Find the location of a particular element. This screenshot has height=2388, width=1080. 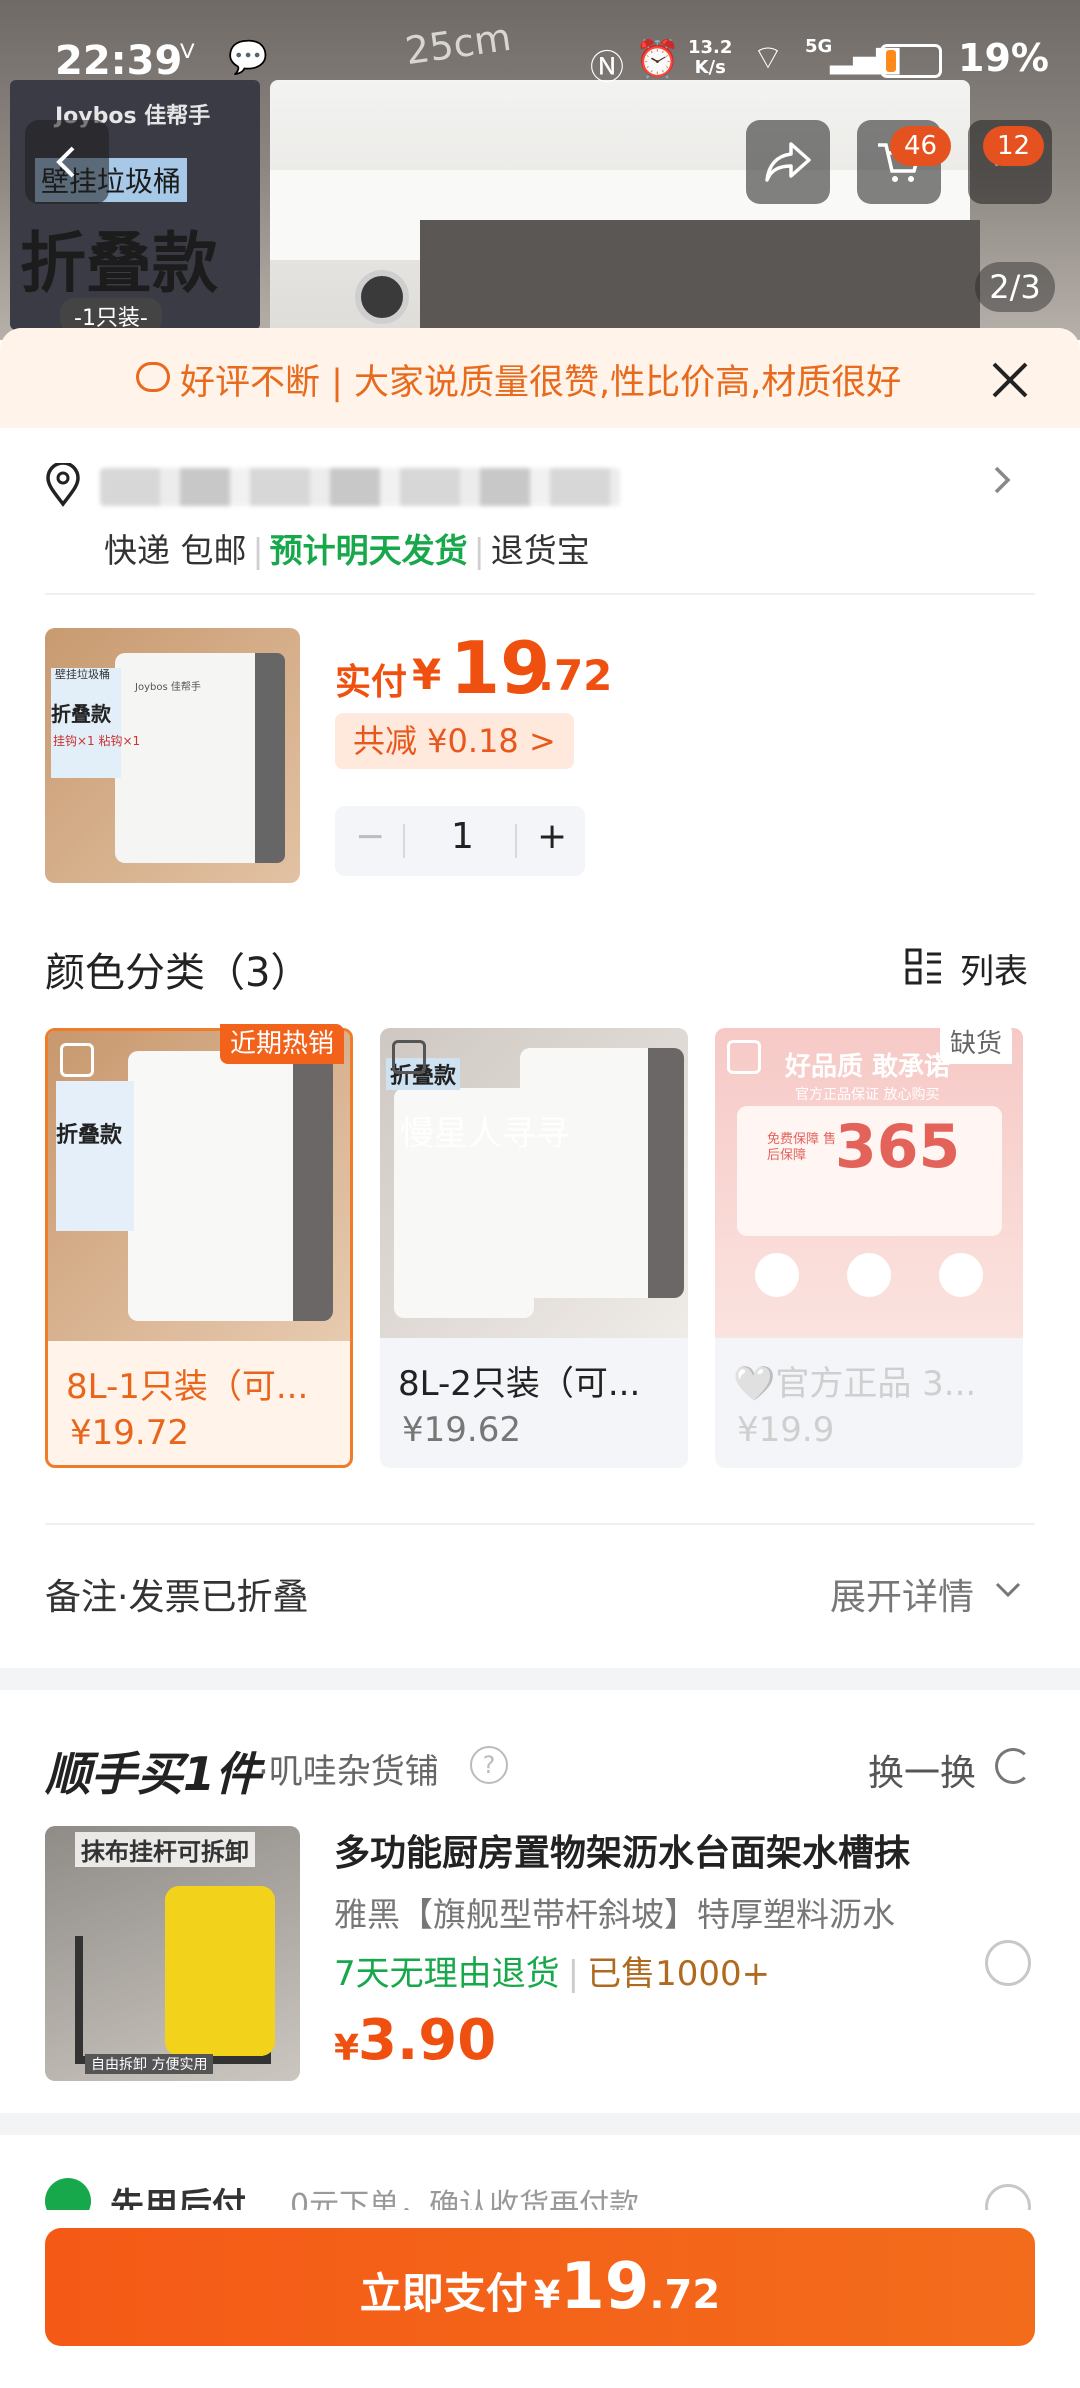

address-chevron is located at coordinates (1003, 485).